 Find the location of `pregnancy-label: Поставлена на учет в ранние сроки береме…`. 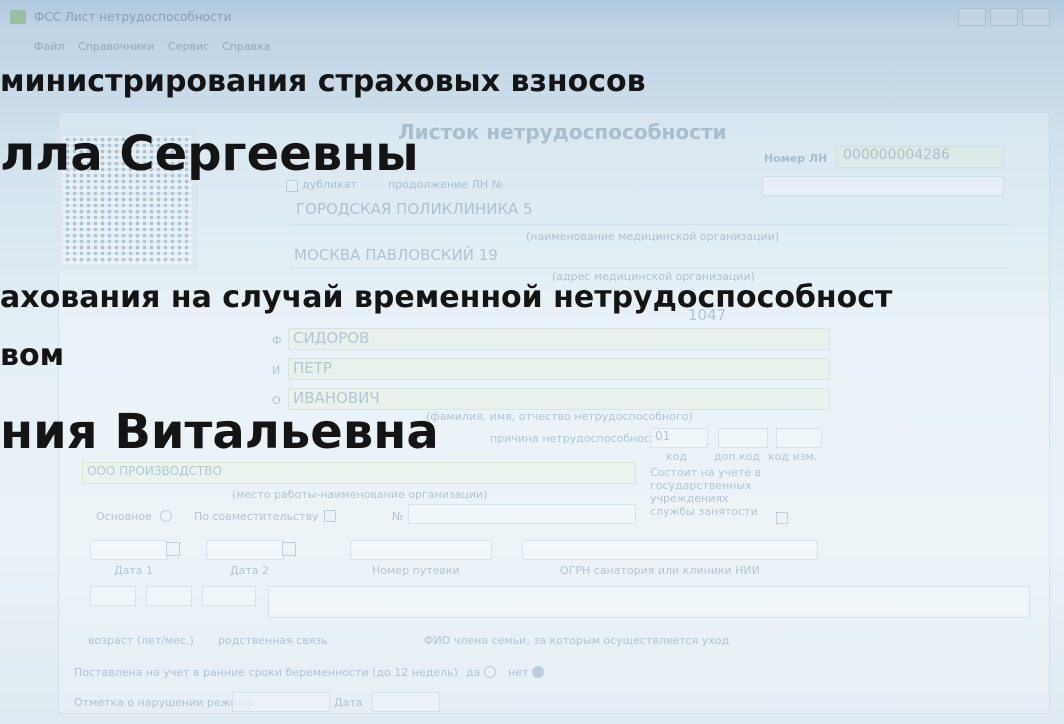

pregnancy-label: Поставлена на учет в ранние сроки береме… is located at coordinates (266, 672).